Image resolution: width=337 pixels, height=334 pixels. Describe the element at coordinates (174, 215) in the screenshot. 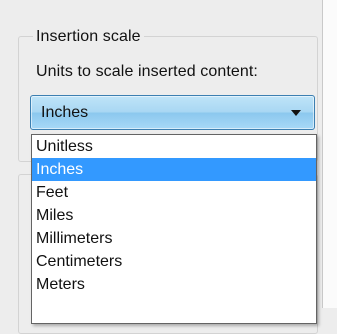

I see `dropdown-option-miles: Miles` at that location.